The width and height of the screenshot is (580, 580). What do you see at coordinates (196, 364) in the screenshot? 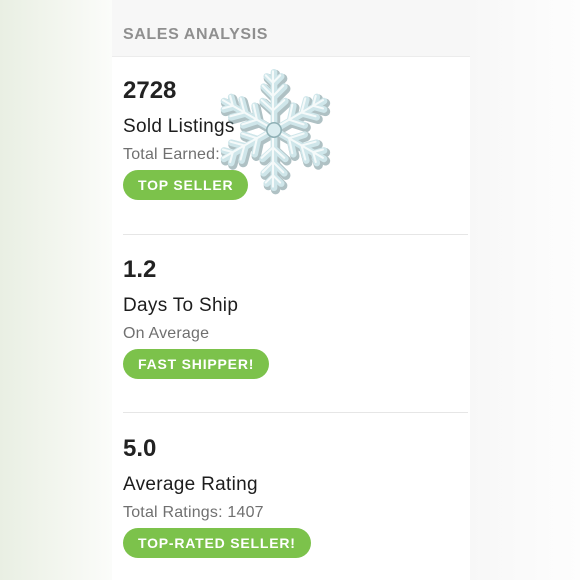
I see `fast-shipper-badge: FAST SHIPPER!` at bounding box center [196, 364].